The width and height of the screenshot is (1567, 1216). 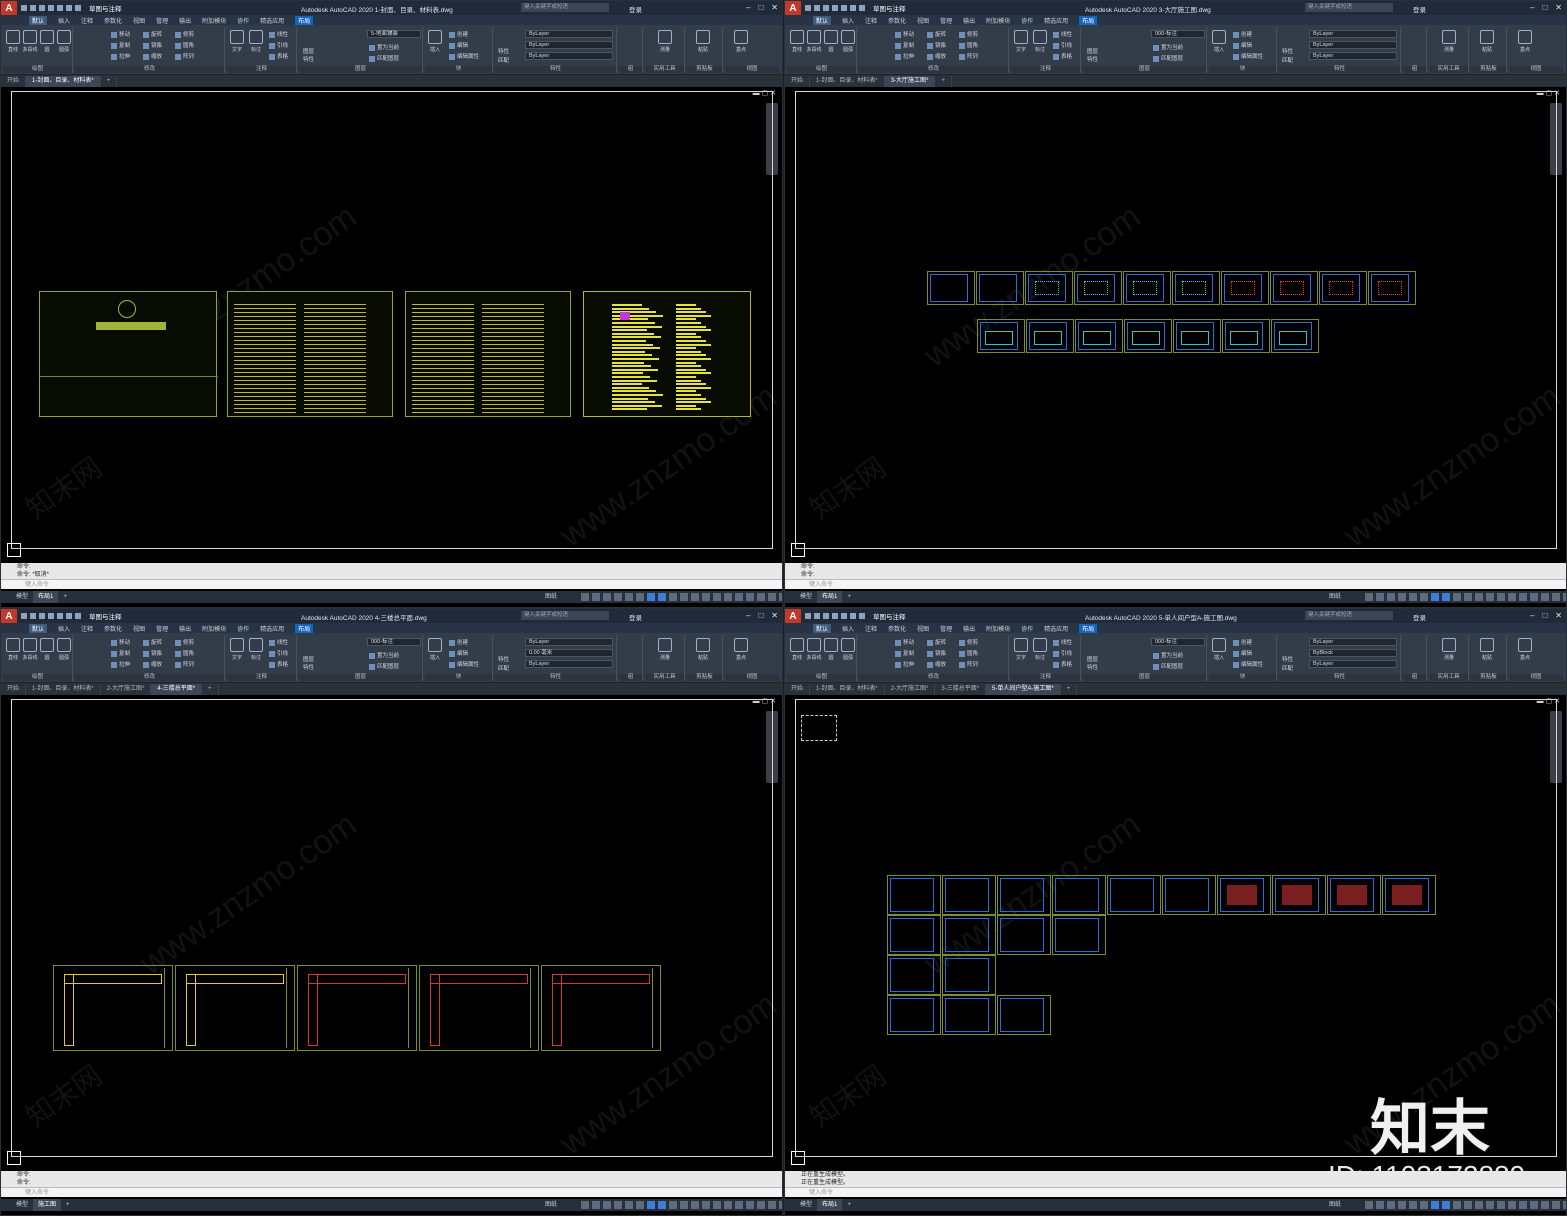 I want to click on layer-small-button: 置为当前, so click(x=384, y=655).